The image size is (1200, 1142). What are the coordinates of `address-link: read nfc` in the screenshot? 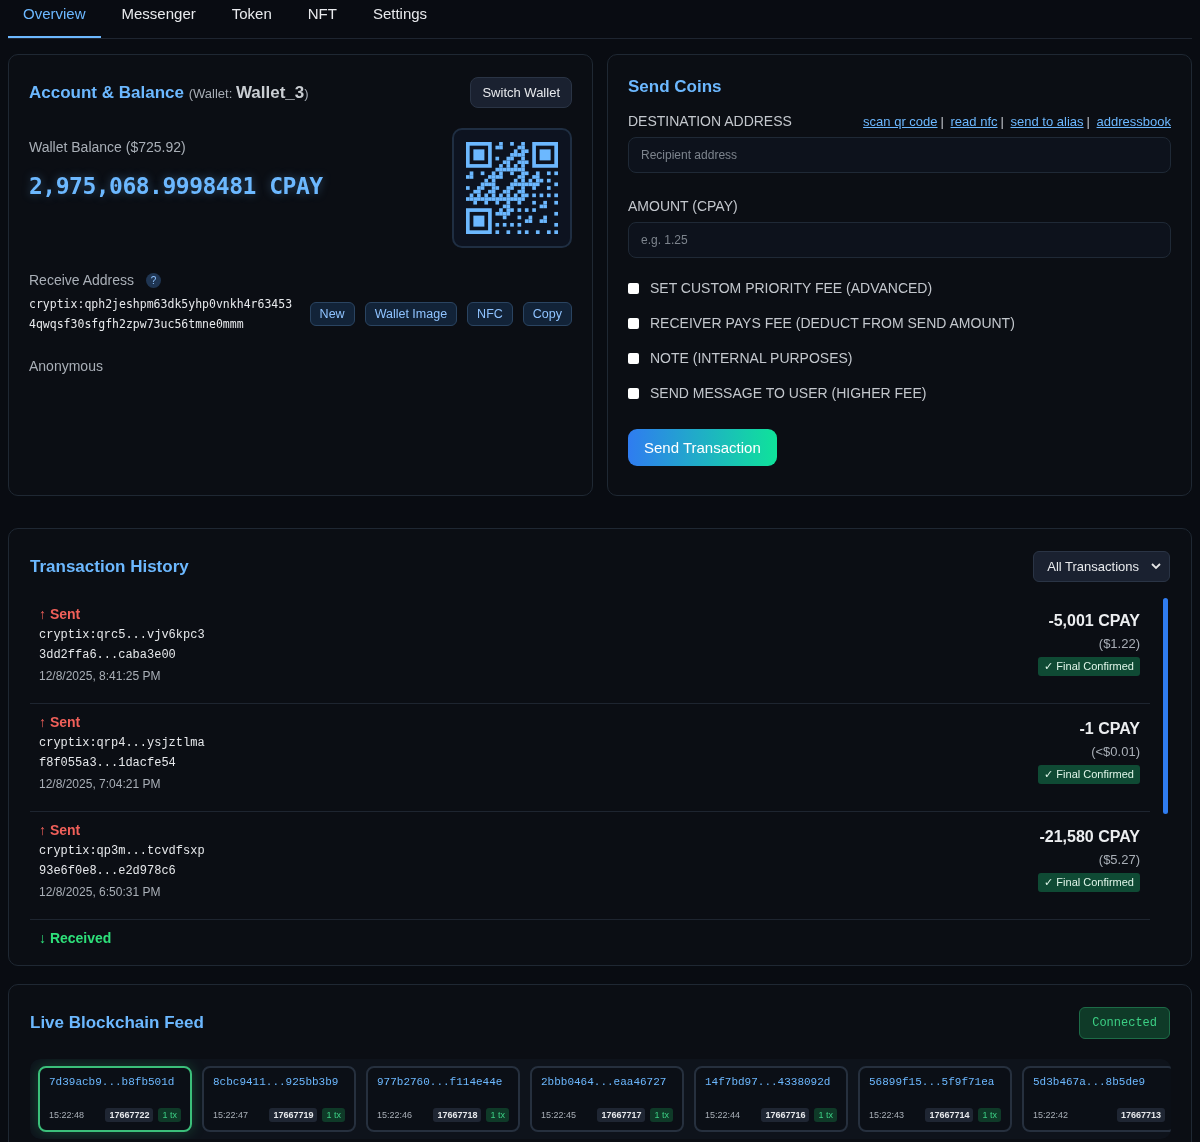 It's located at (974, 121).